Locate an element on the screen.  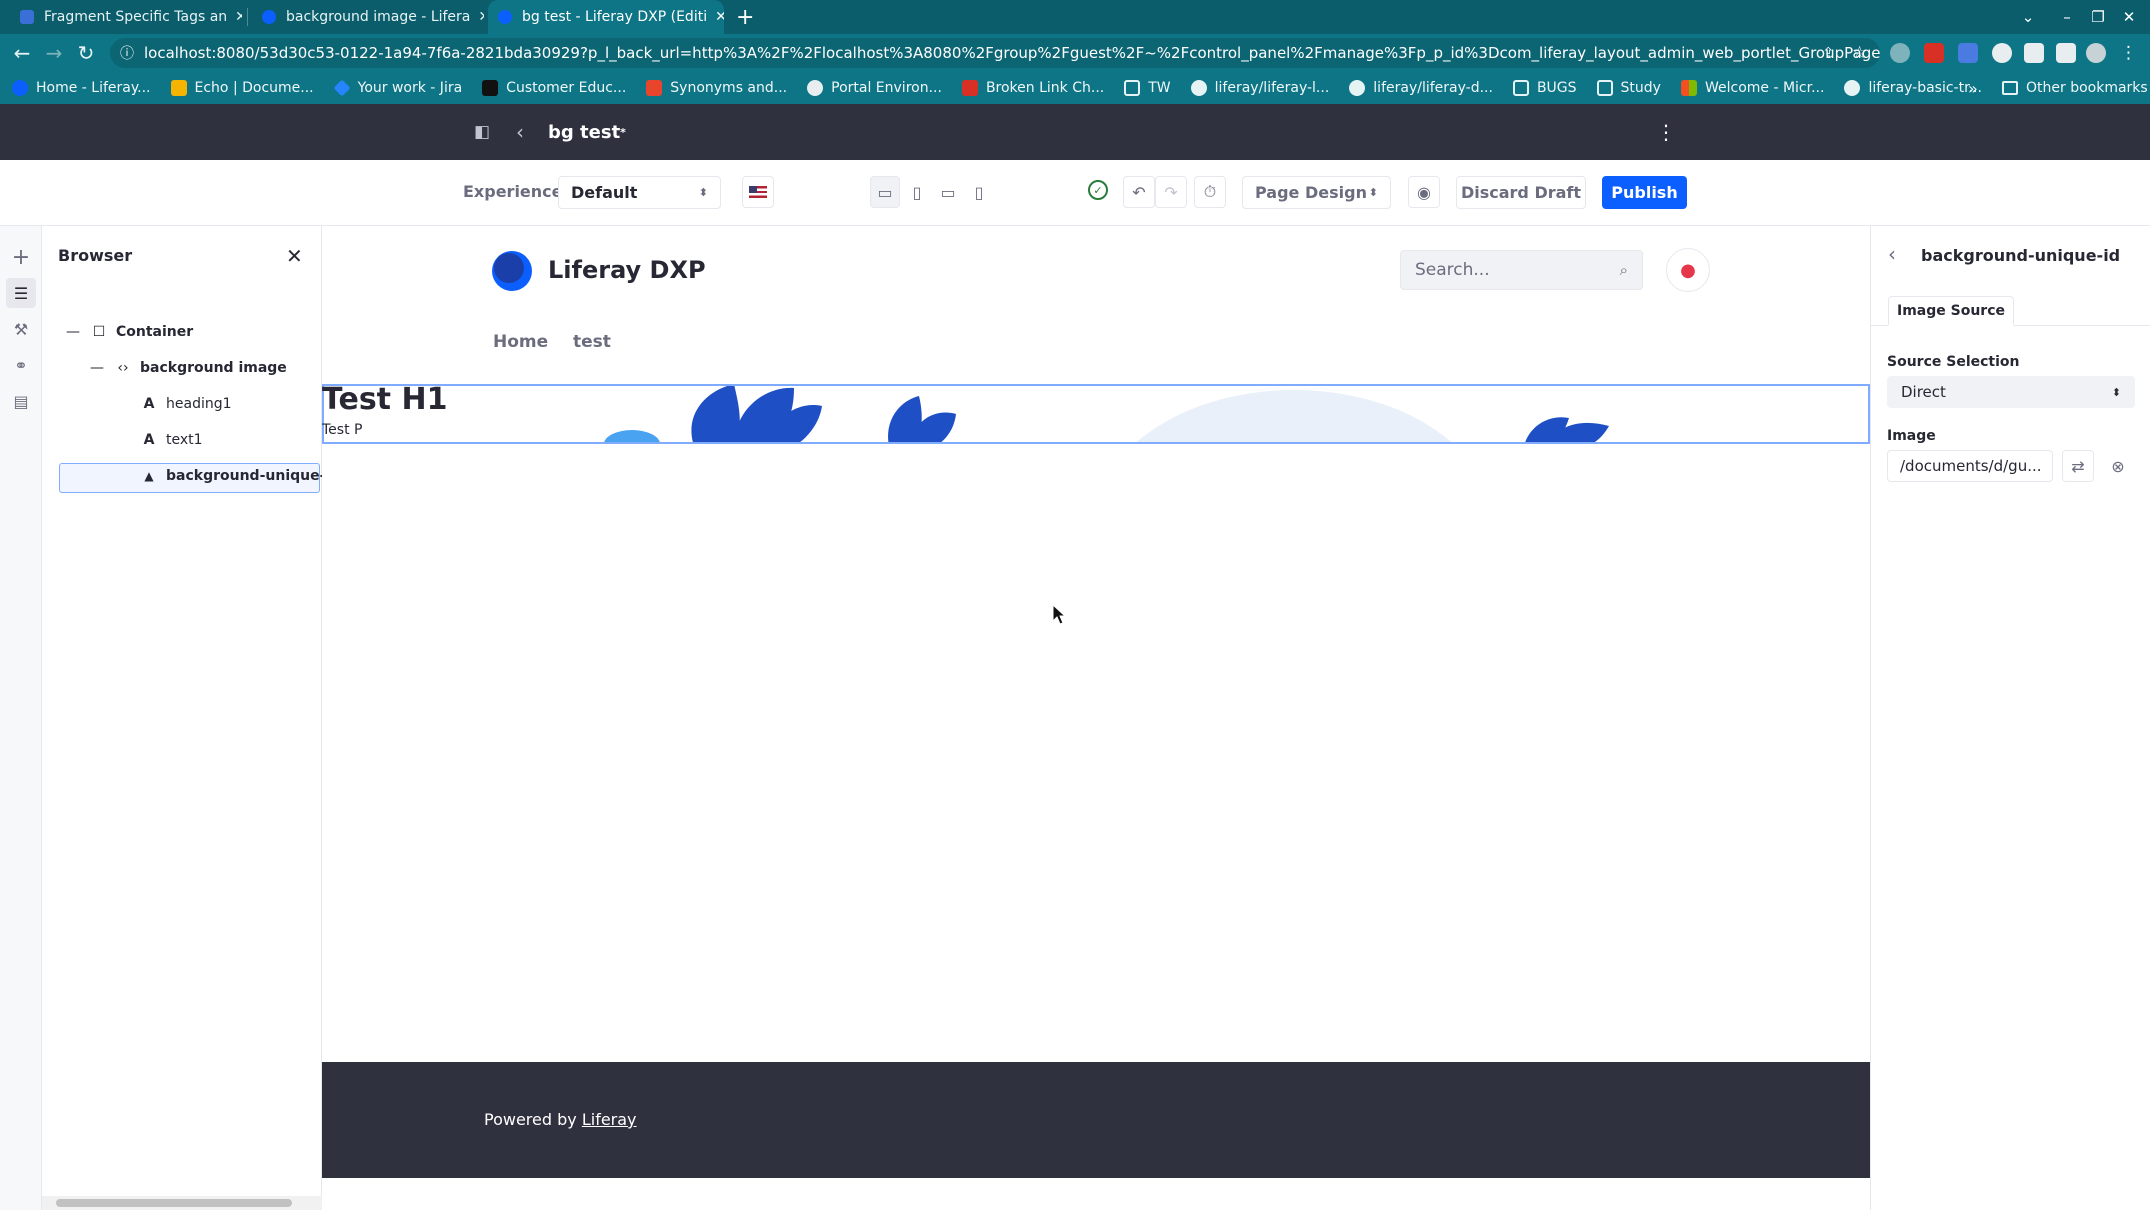
mapping-link-icon: ⚭ is located at coordinates (21, 365).